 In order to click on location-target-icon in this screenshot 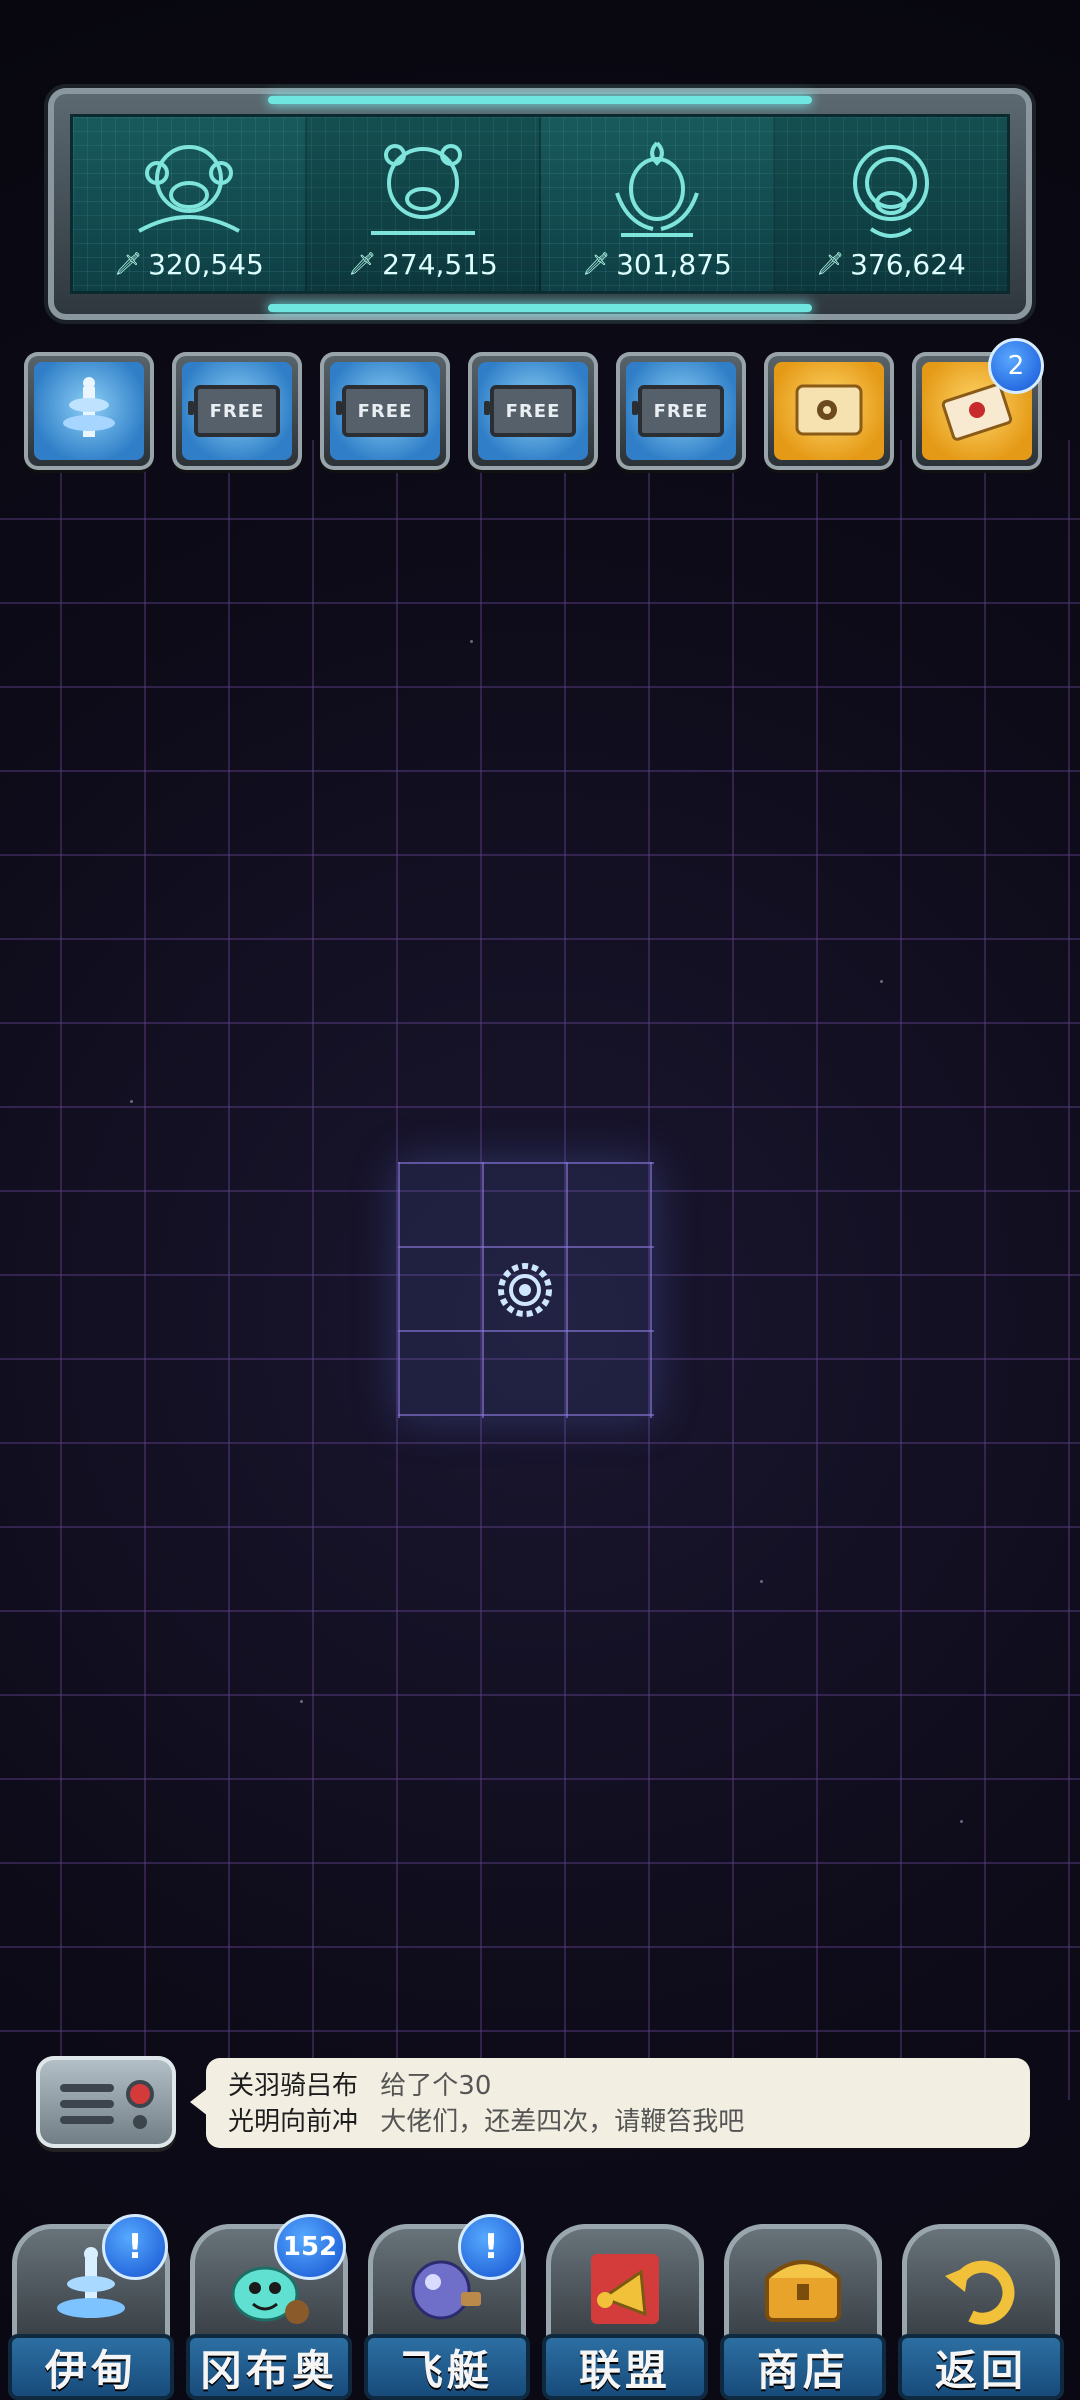, I will do `click(525, 1290)`.